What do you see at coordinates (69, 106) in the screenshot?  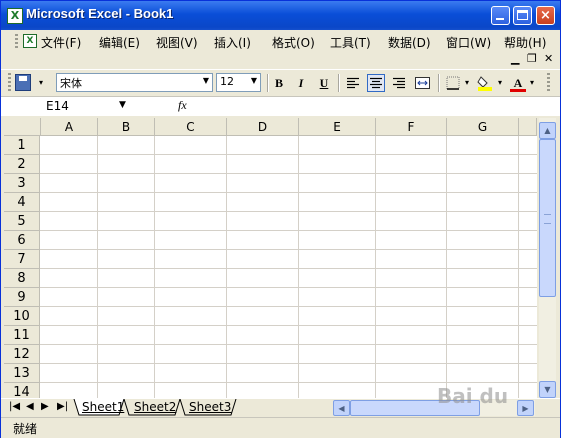 I see `name-box: E14 ▼` at bounding box center [69, 106].